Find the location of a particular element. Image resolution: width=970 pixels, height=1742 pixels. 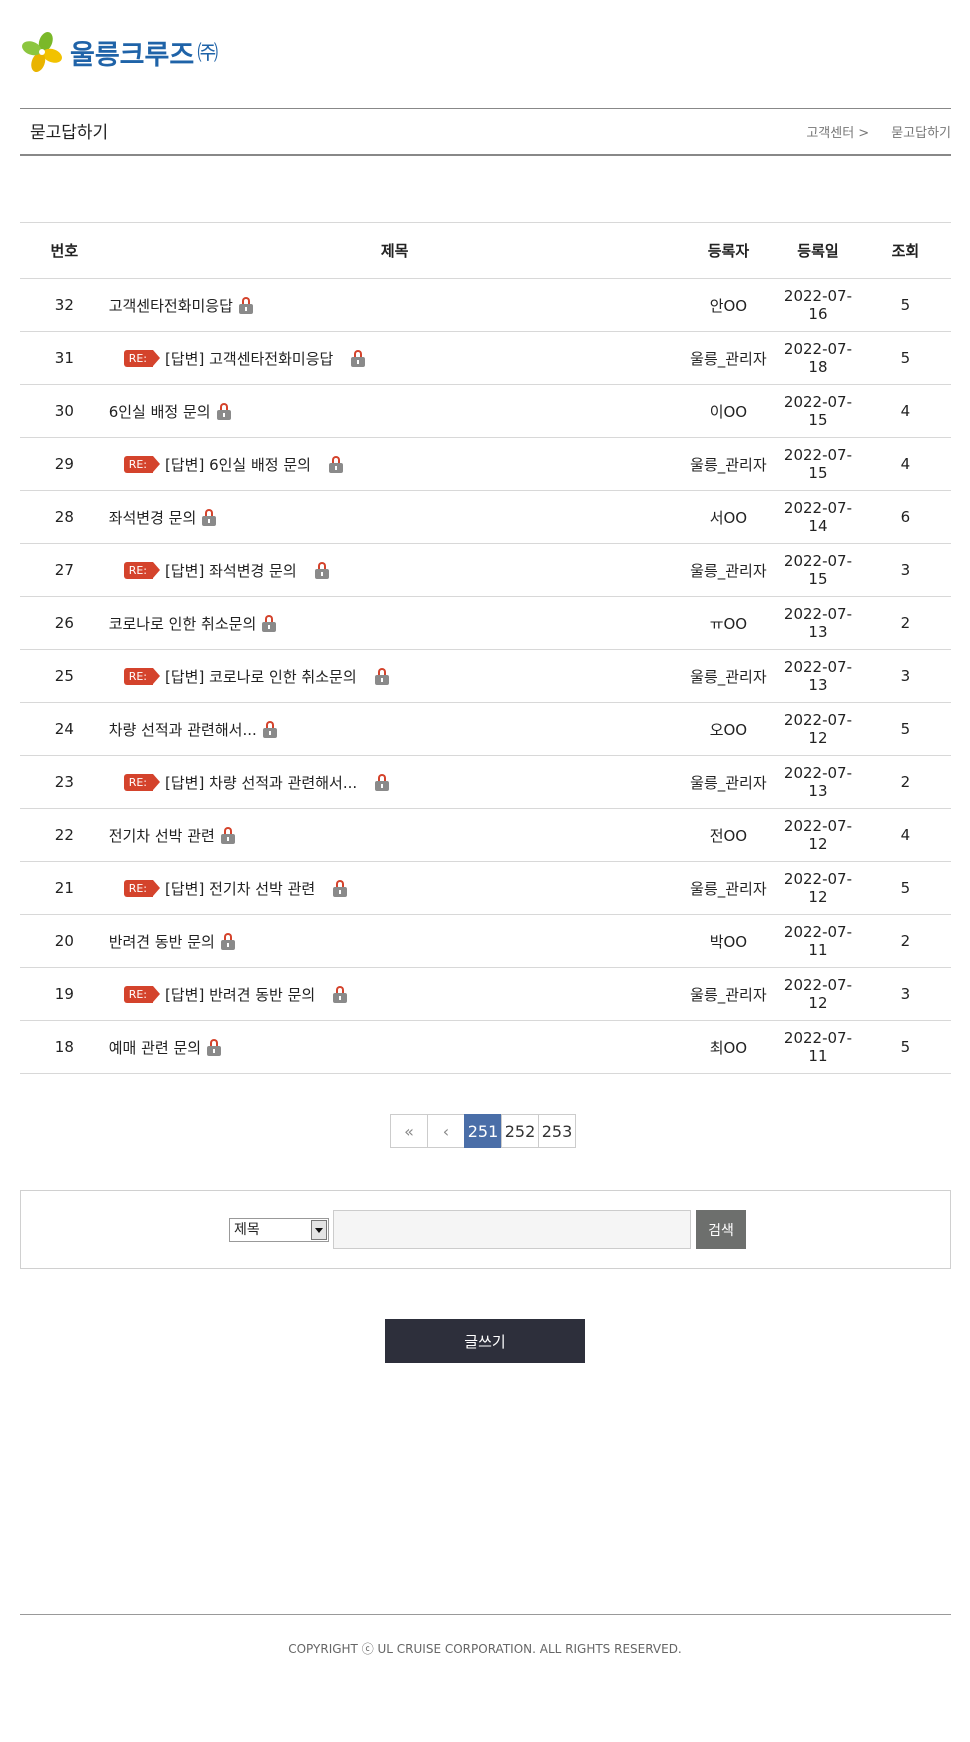

table-row: 29 RE: [답변] 6인실 배정 문의 울릉_관리자 2022-07-15 4 is located at coordinates (485, 464).